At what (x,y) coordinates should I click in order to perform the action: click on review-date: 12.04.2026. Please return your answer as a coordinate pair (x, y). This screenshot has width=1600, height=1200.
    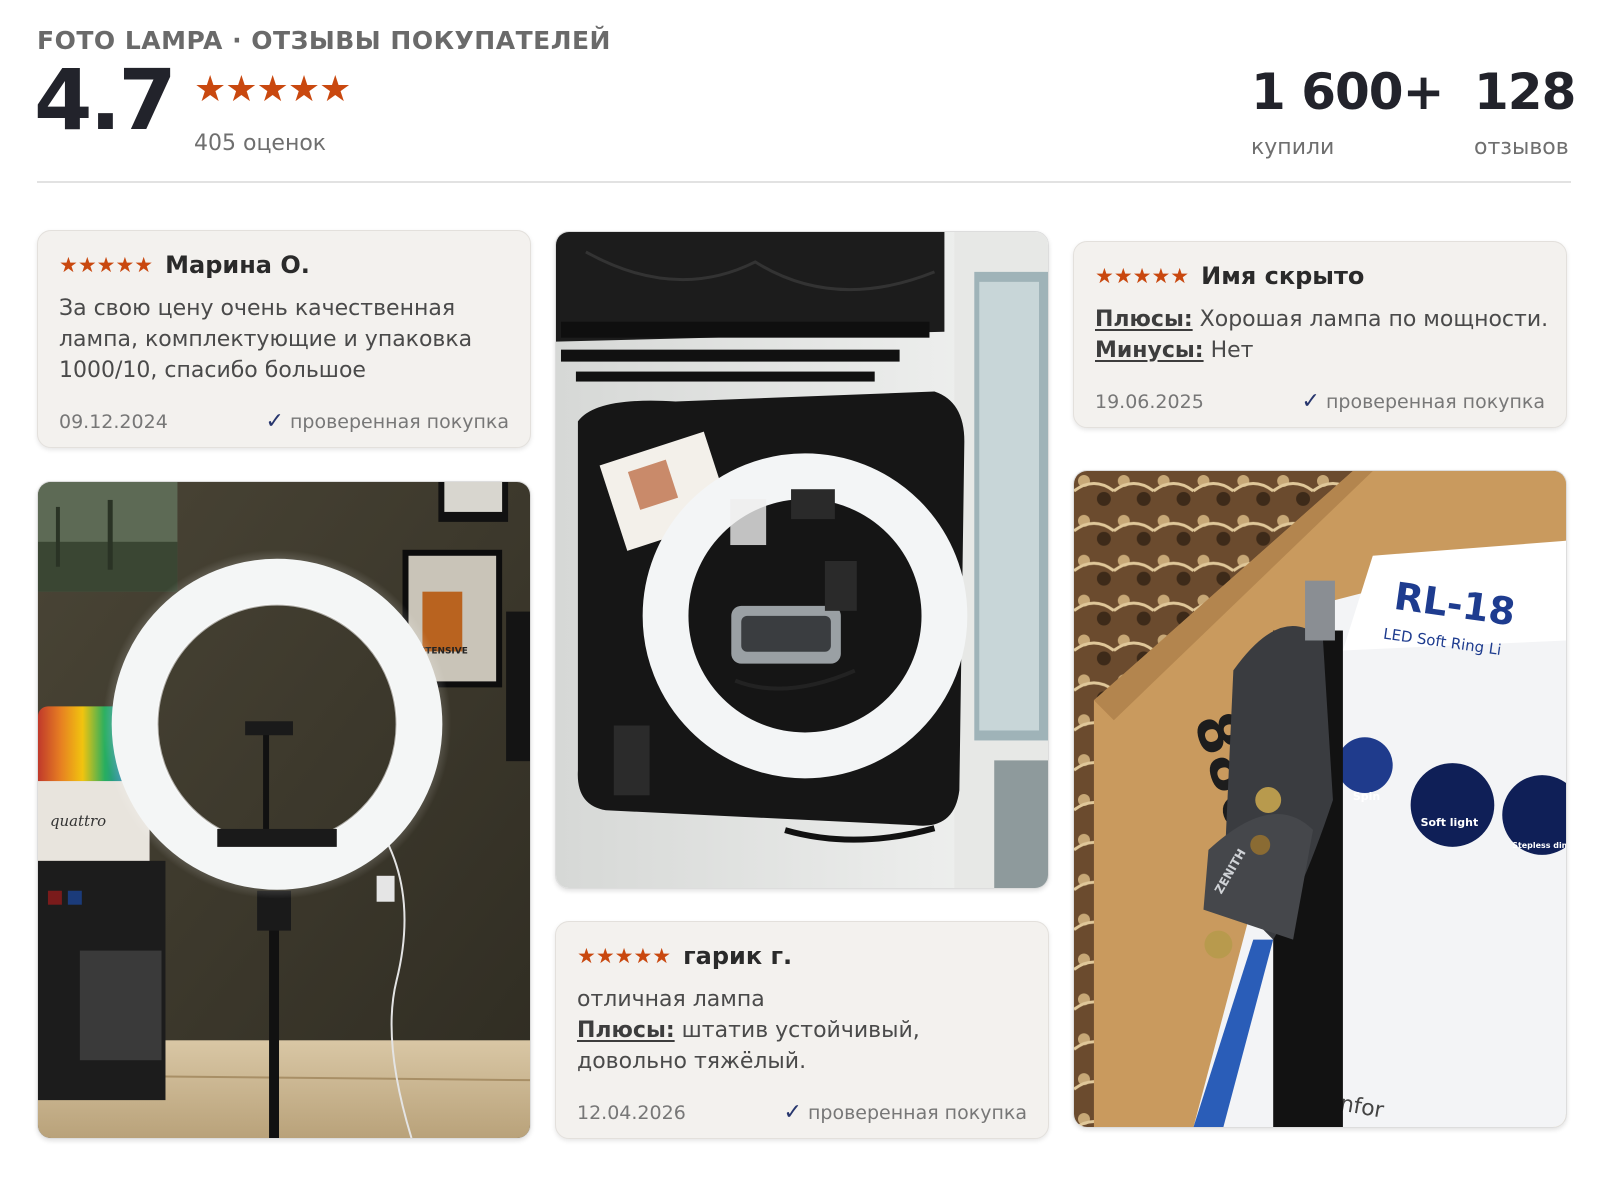
    Looking at the image, I should click on (631, 1113).